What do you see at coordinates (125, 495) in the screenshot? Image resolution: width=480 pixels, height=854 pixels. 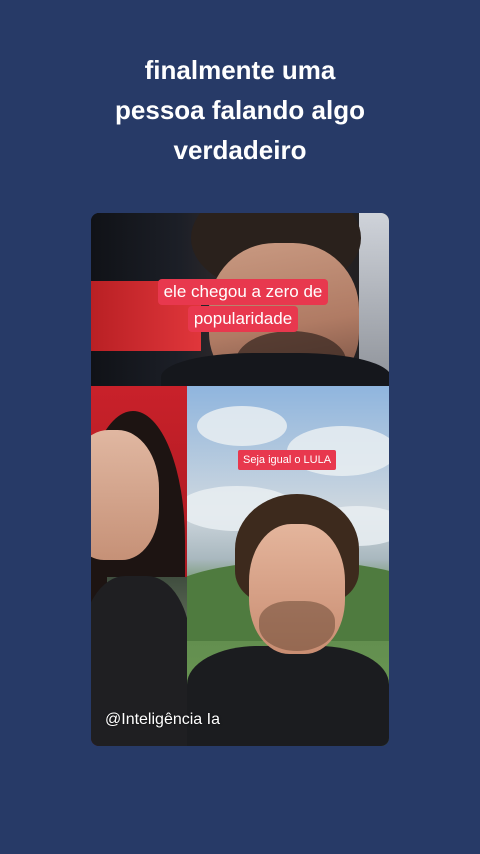 I see `presenter-face` at bounding box center [125, 495].